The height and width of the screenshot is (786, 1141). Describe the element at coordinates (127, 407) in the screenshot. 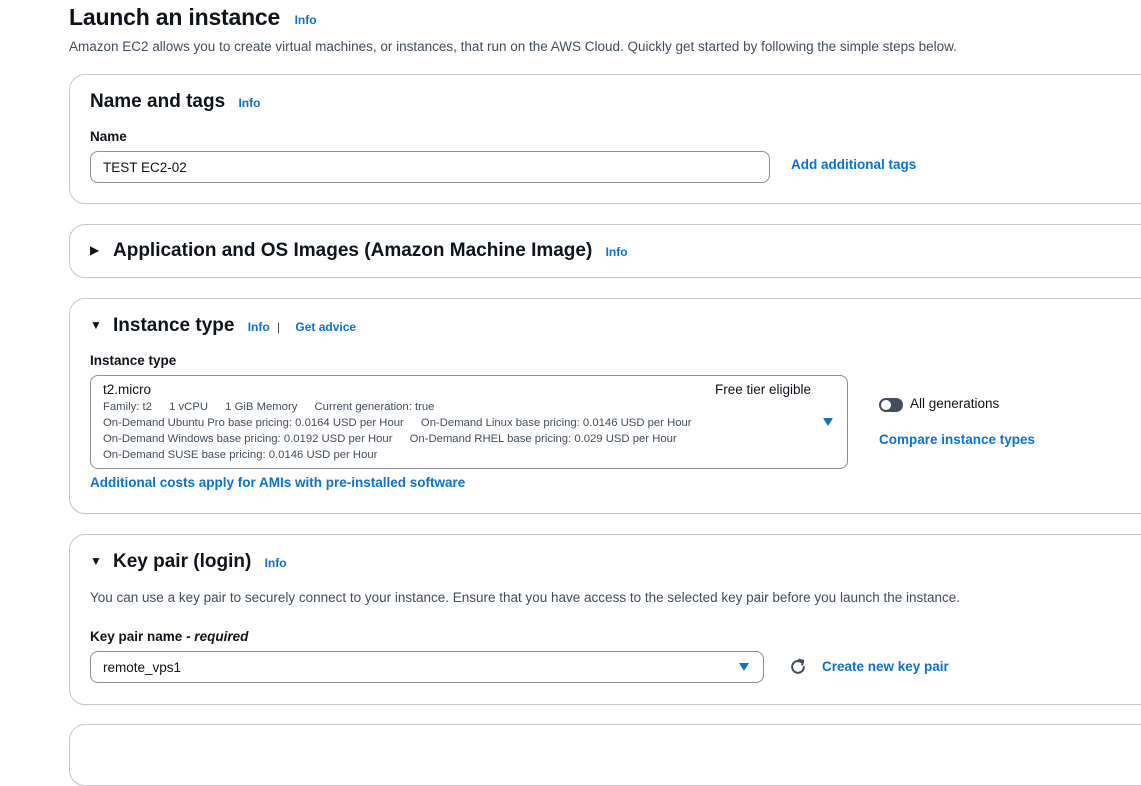

I see `instance-family: Family: t2` at that location.